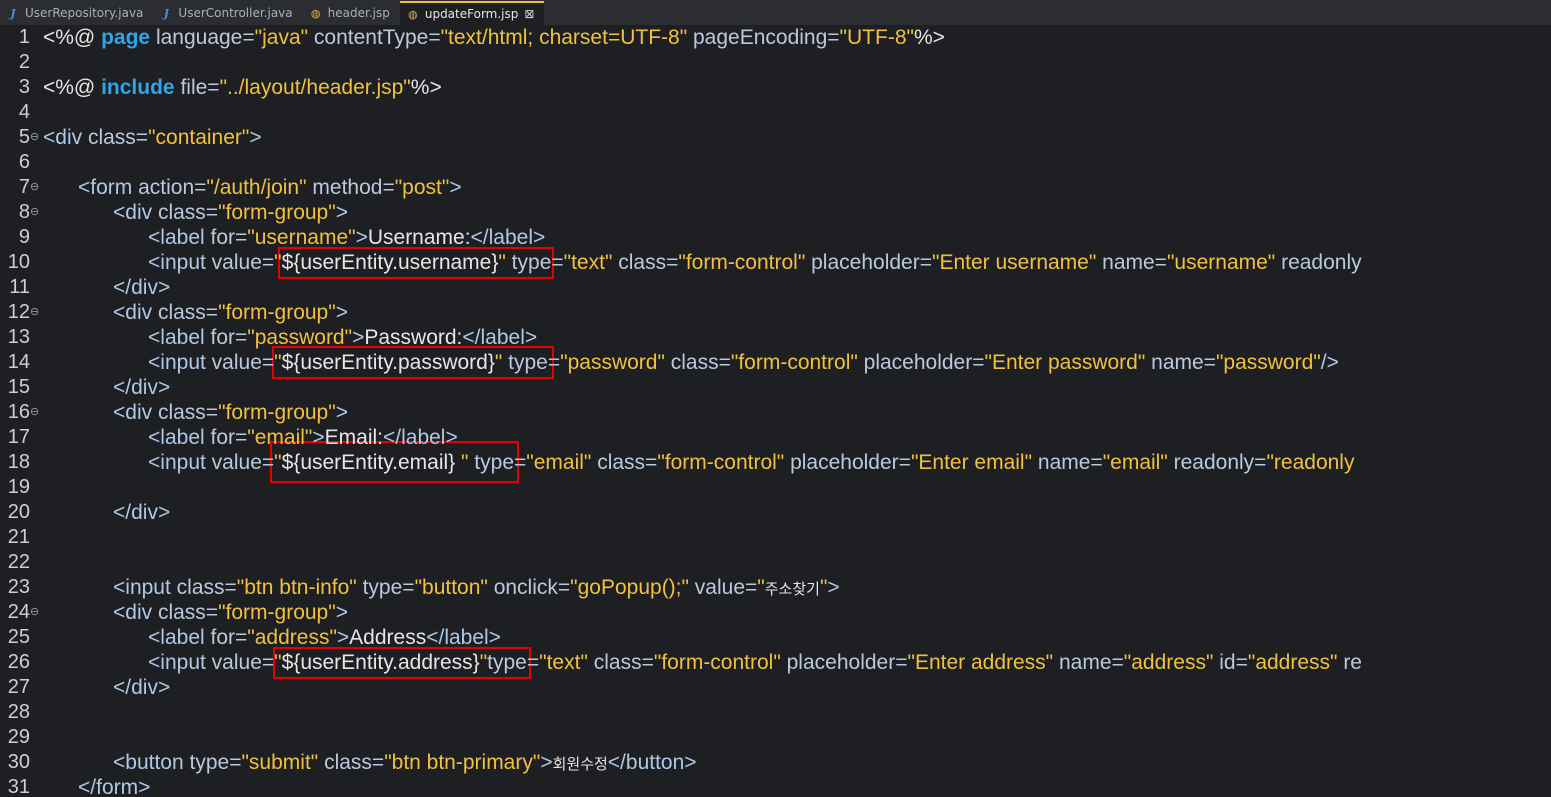  I want to click on code-token: method=, so click(350, 187).